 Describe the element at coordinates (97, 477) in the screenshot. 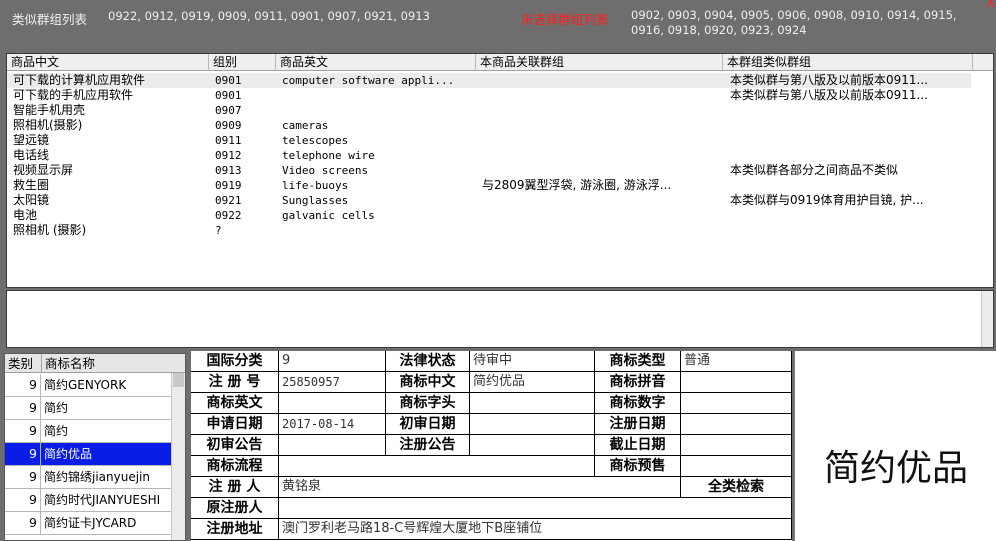

I see `trademark-name-cell: 简约锦绣jianyuejin` at that location.